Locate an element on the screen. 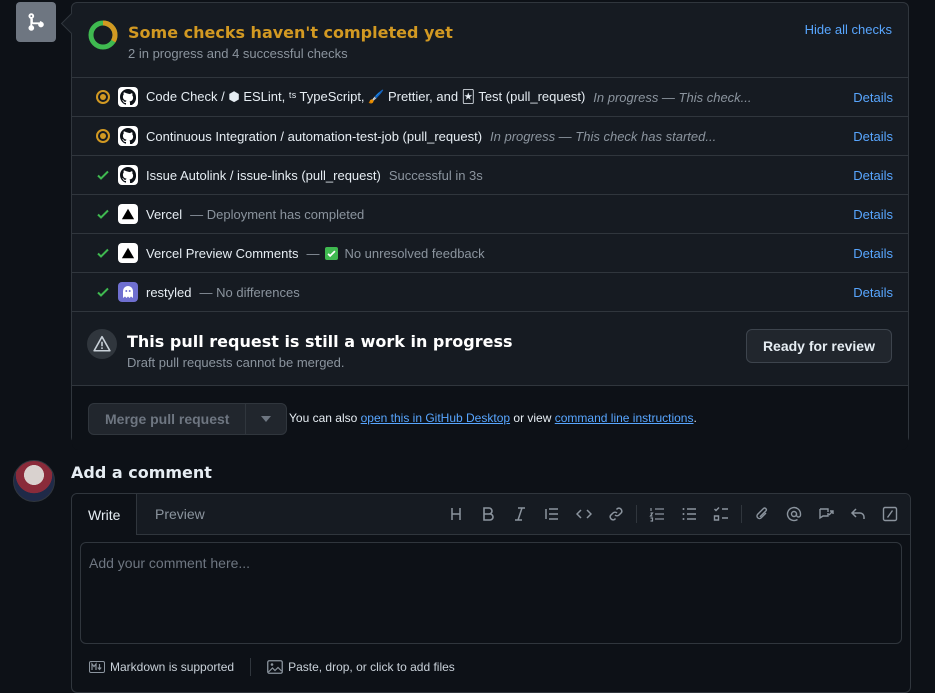 The image size is (935, 693). markdown-note: Markdown is supported is located at coordinates (172, 667).